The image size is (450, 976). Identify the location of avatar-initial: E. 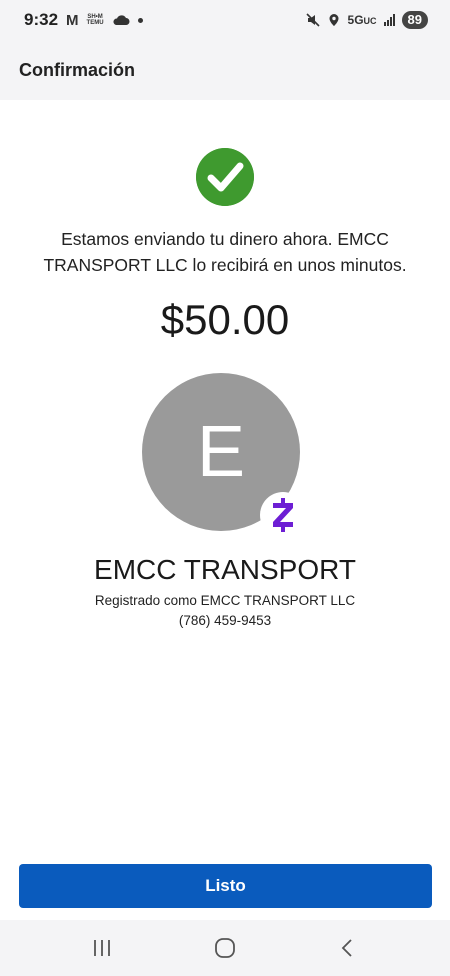
(221, 452).